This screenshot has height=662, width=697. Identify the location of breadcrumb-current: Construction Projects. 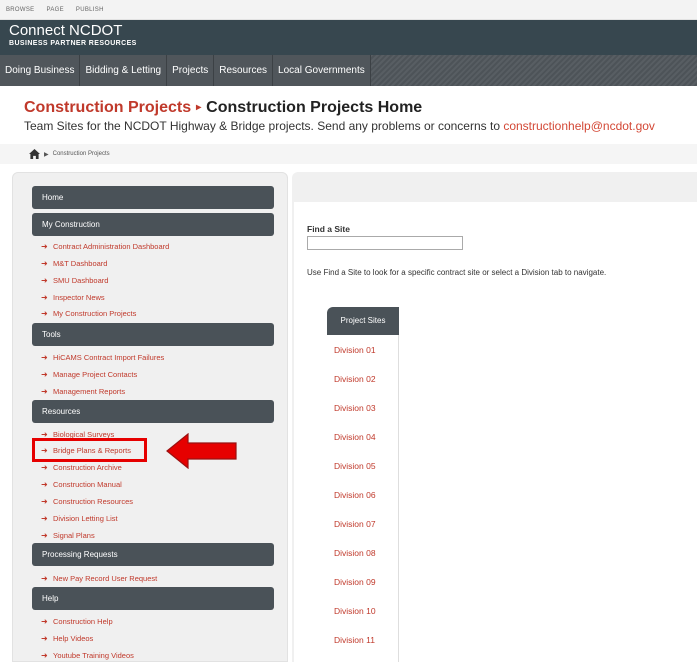
(81, 154).